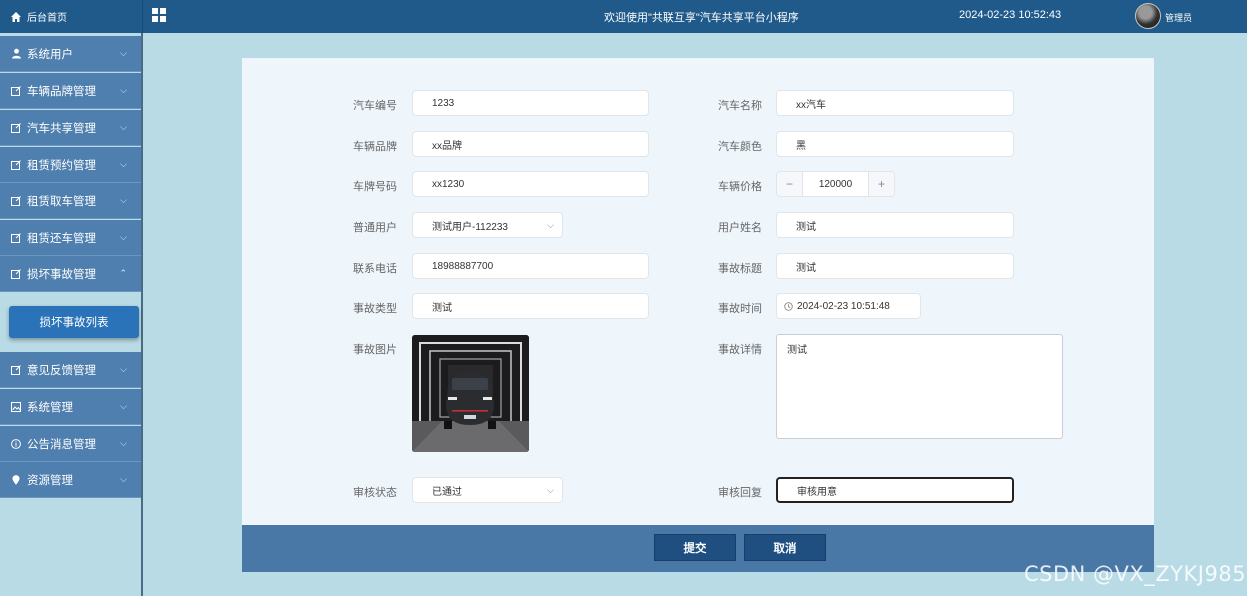 Image resolution: width=1247 pixels, height=596 pixels. What do you see at coordinates (50, 54) in the screenshot?
I see `sidebar-item-label: 系统用户` at bounding box center [50, 54].